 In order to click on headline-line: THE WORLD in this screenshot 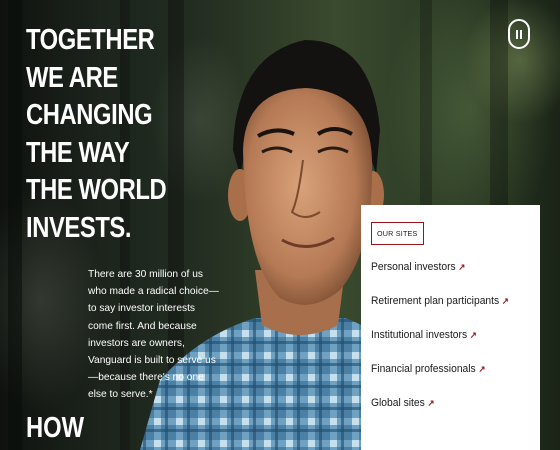, I will do `click(96, 190)`.